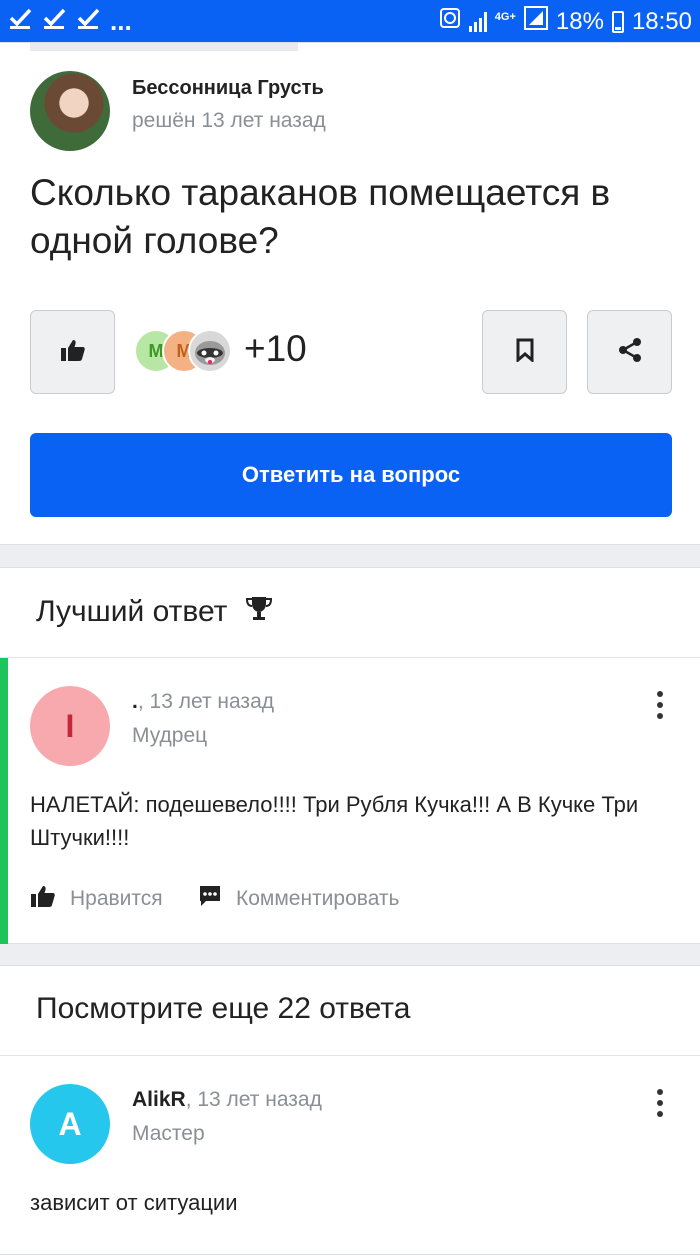 This screenshot has height=1255, width=700. Describe the element at coordinates (617, 21) in the screenshot. I see `battery-icon` at that location.